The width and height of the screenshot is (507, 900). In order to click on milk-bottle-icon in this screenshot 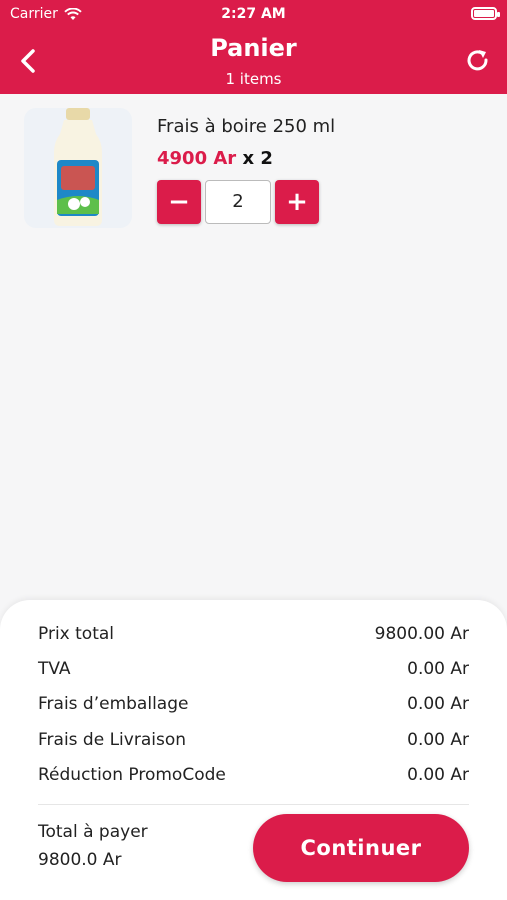, I will do `click(78, 167)`.